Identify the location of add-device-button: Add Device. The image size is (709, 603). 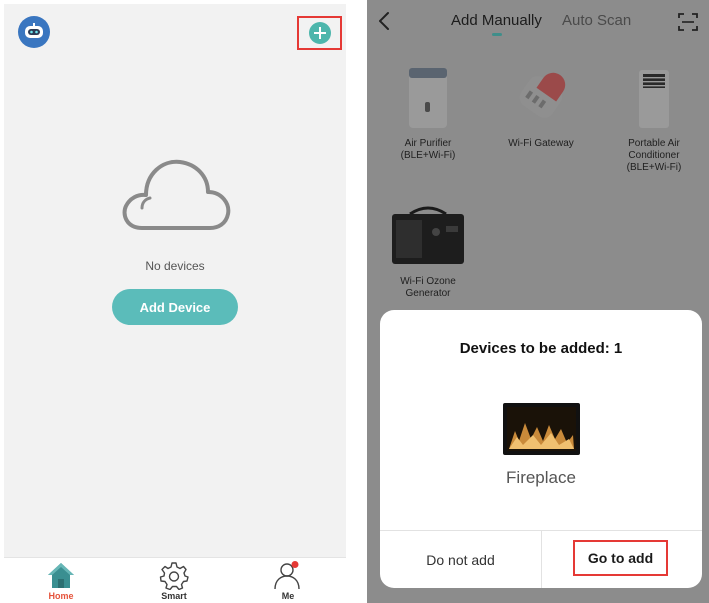
(175, 307).